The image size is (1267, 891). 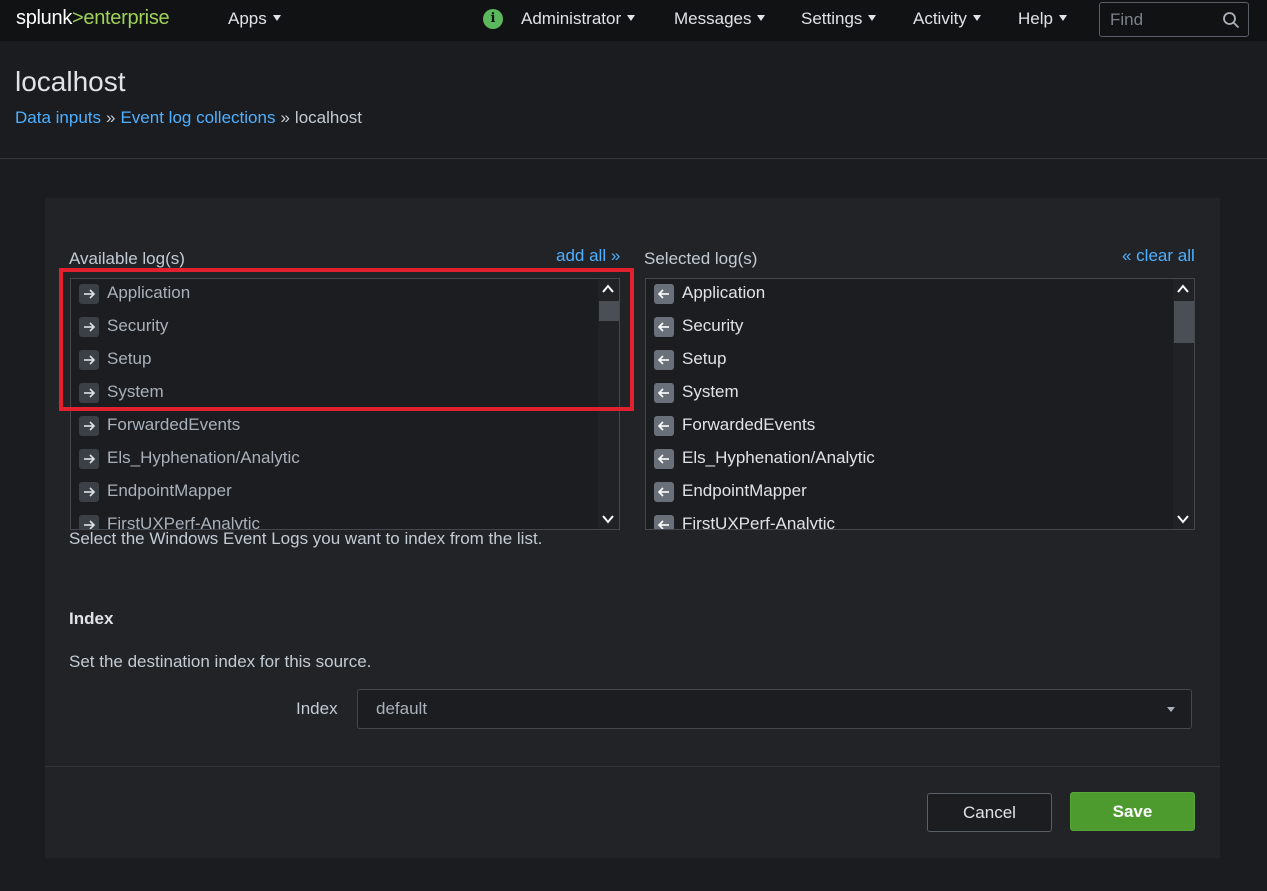 I want to click on settings-menu-label: Settings, so click(x=832, y=18).